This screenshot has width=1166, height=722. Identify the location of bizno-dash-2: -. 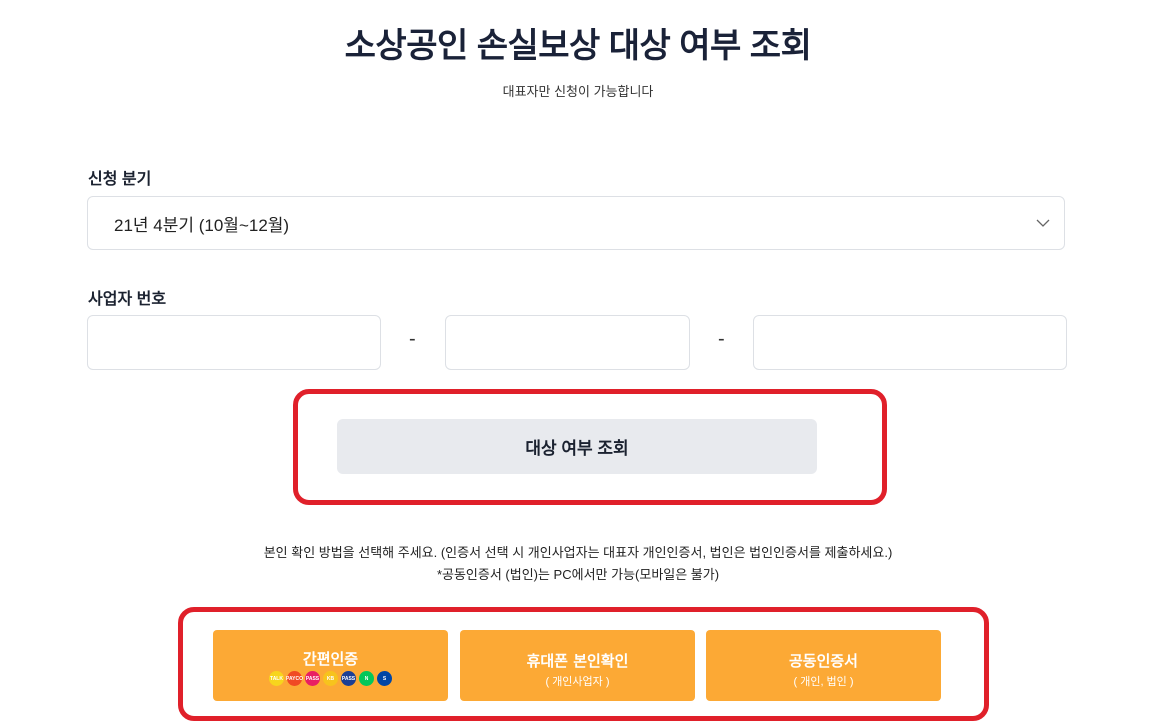
(721, 339).